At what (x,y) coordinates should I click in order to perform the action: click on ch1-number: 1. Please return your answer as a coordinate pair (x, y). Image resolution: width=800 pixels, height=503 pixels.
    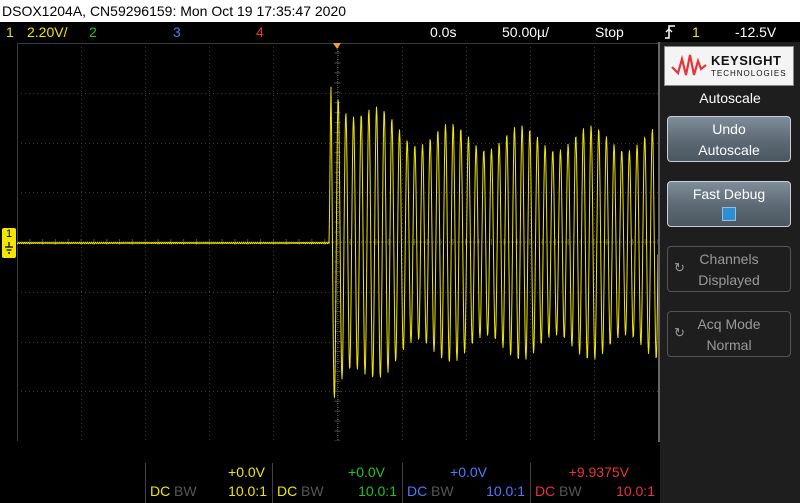
    Looking at the image, I should click on (10, 32).